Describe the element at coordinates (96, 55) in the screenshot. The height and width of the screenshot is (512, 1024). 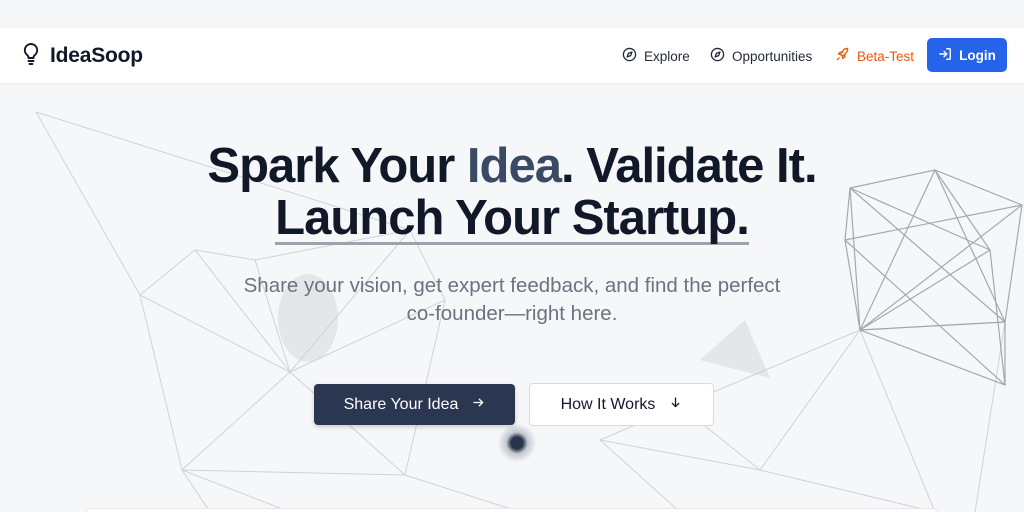
I see `brand-name: IdeaSoop` at that location.